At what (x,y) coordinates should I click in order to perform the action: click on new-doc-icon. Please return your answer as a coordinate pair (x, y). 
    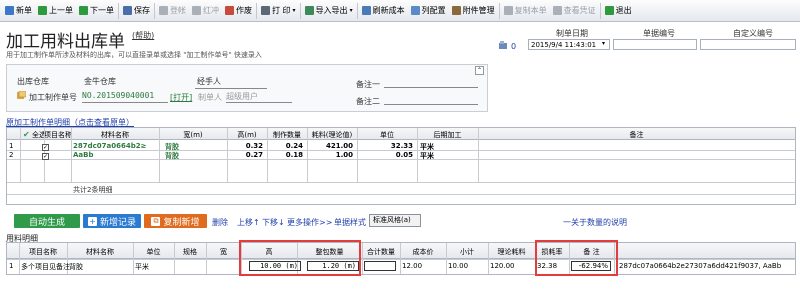
    Looking at the image, I should click on (9, 10).